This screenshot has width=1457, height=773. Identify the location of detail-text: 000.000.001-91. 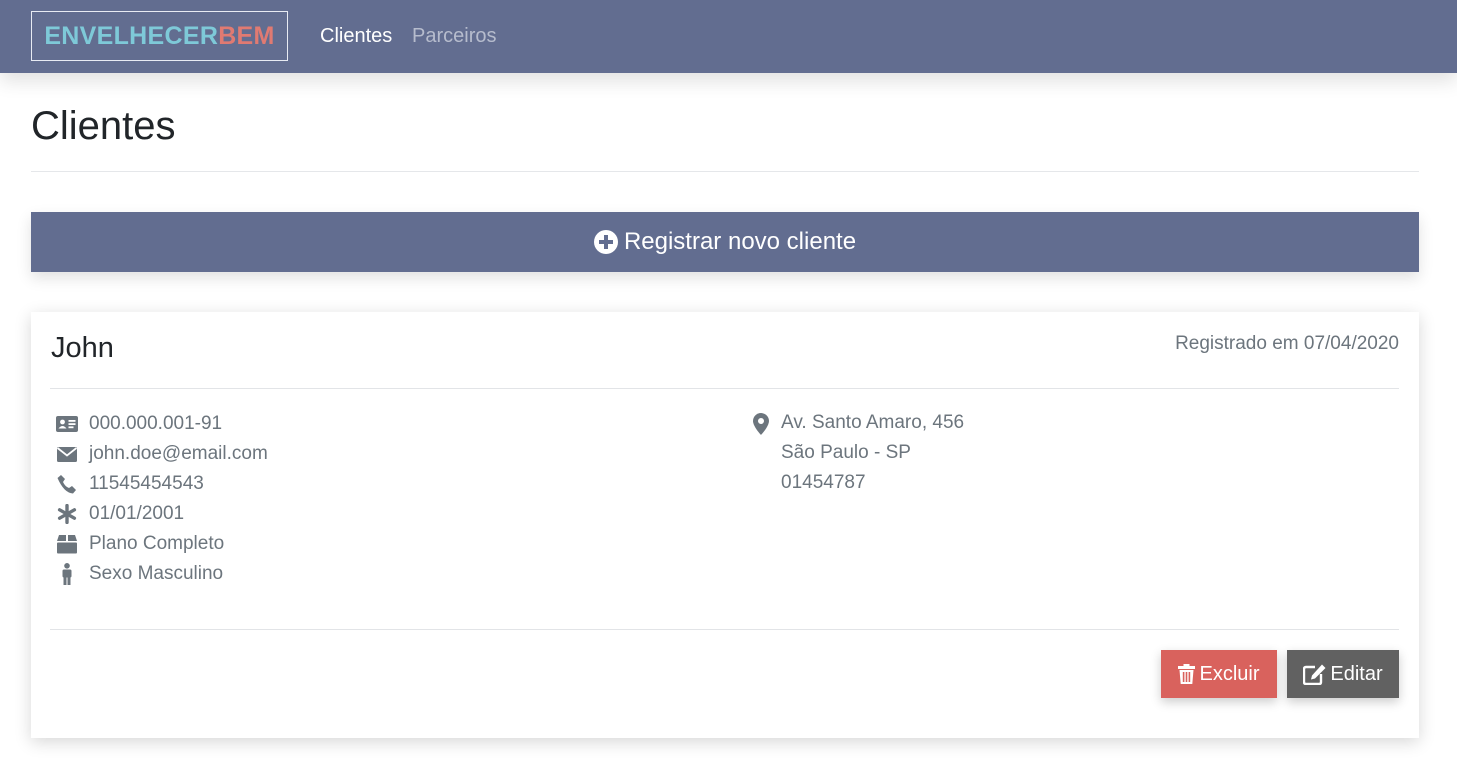
(156, 423).